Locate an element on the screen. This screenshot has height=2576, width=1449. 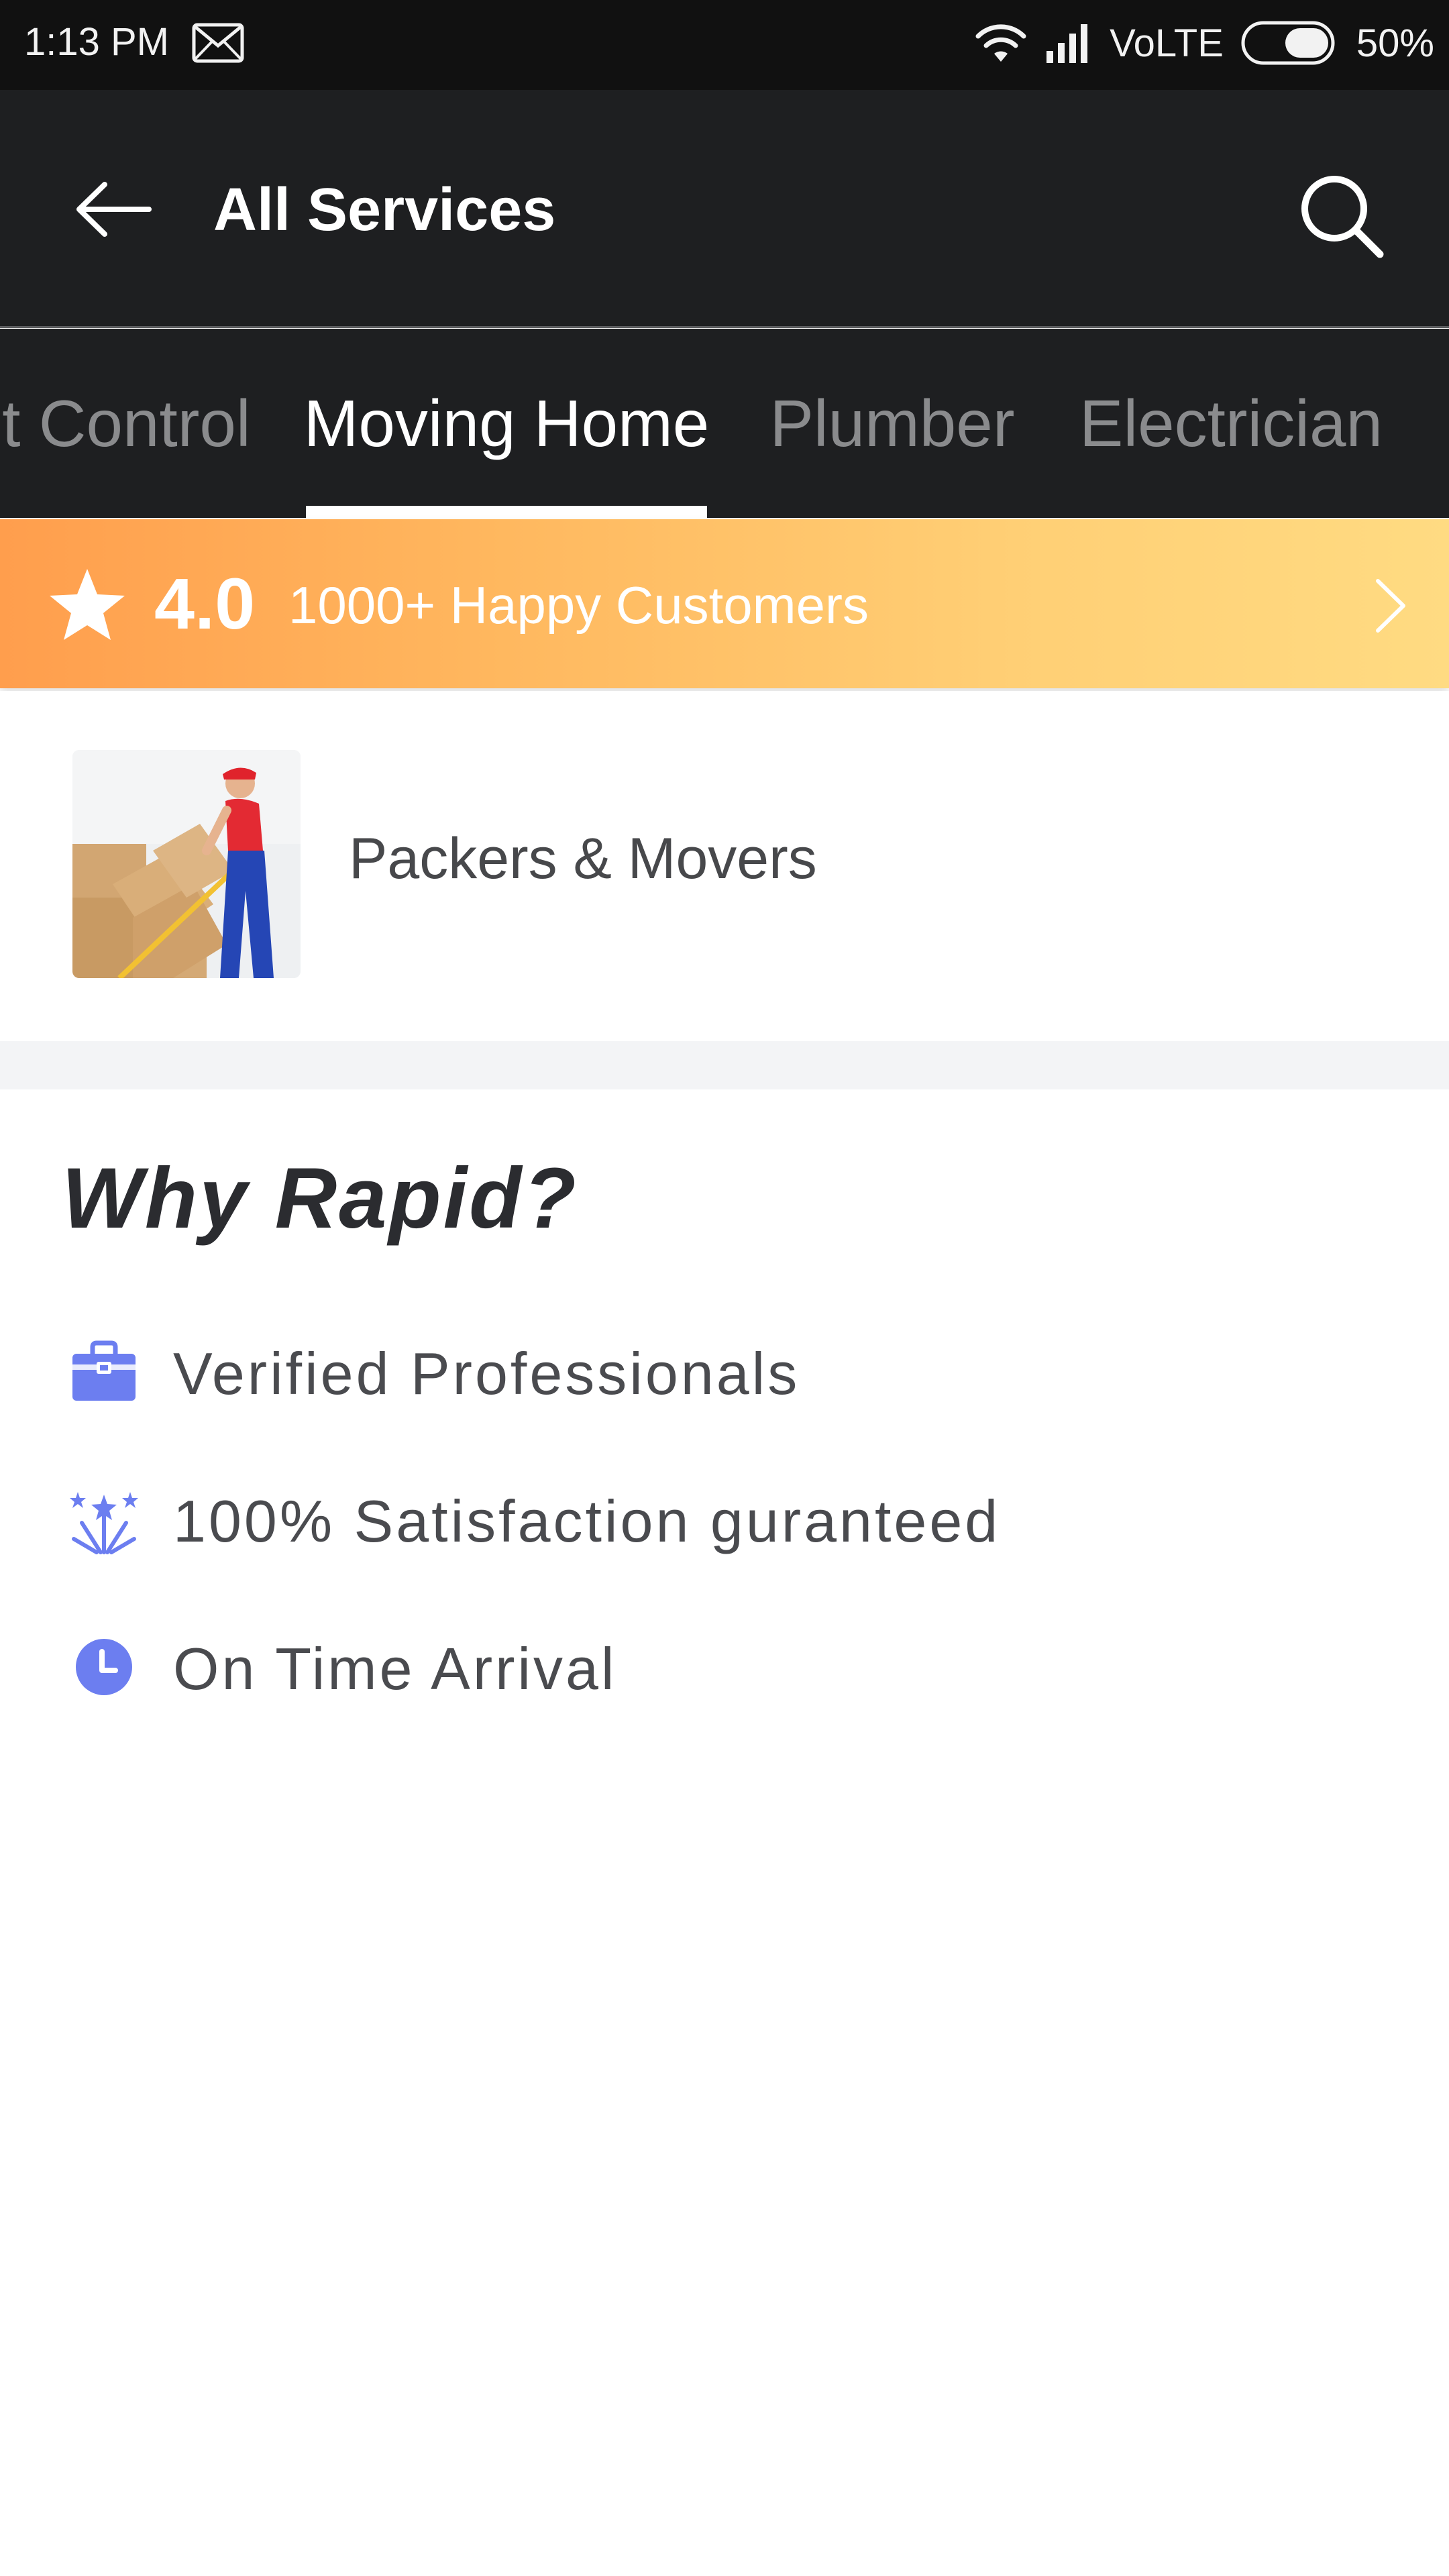
tab-moving-home: Moving Home is located at coordinates (506, 423).